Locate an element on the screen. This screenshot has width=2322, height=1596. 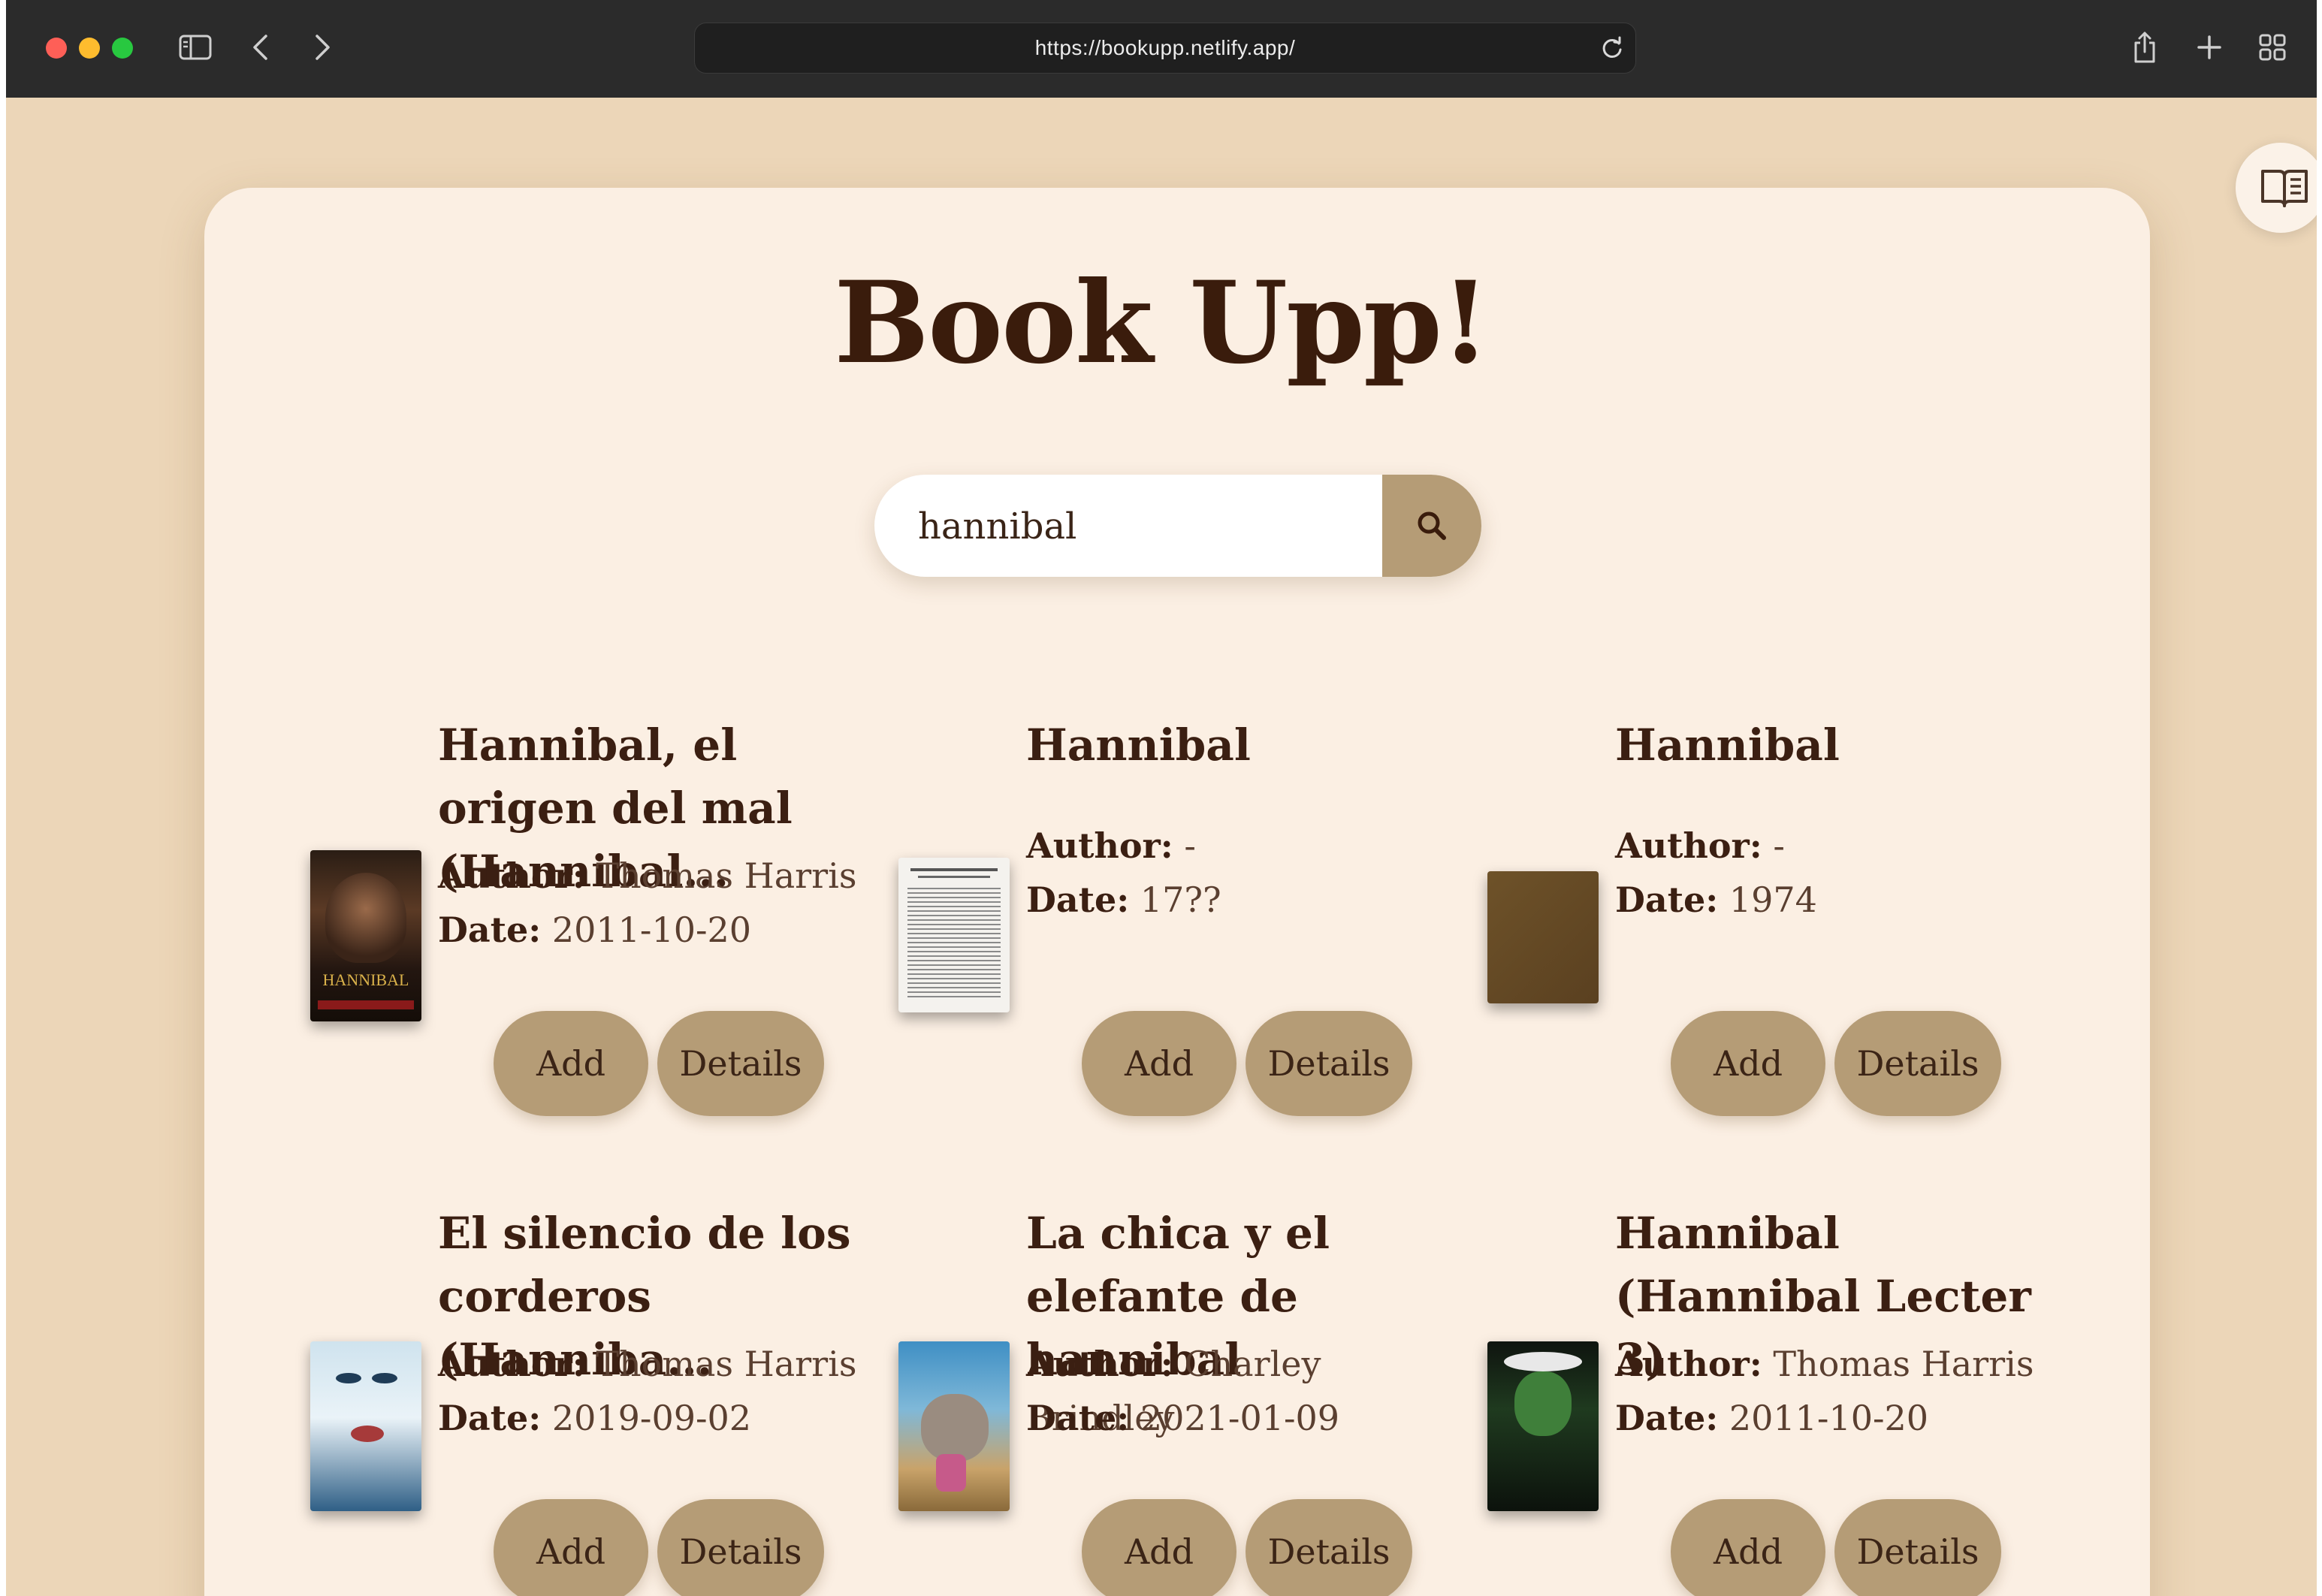
cover-title: HANNIBAL is located at coordinates (365, 979).